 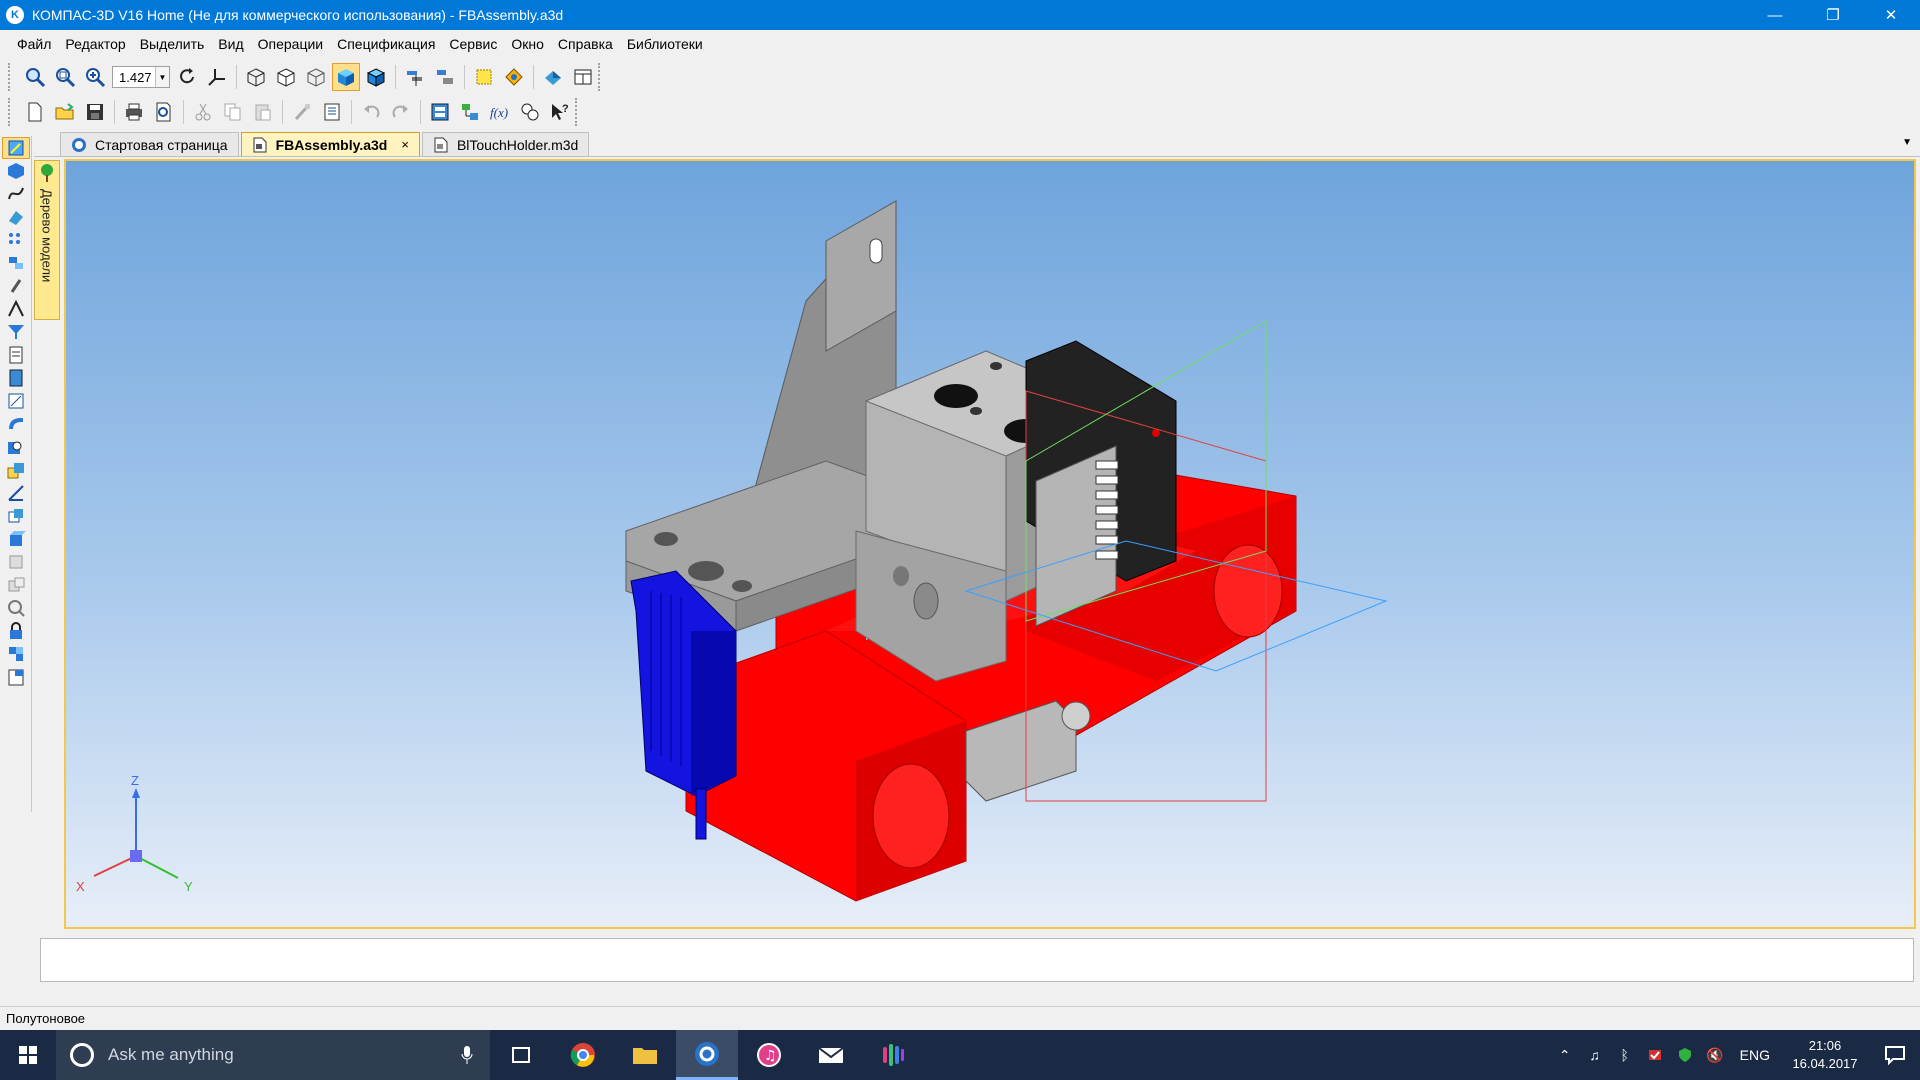 What do you see at coordinates (1685, 1055) in the screenshot?
I see `tray-shield-icon` at bounding box center [1685, 1055].